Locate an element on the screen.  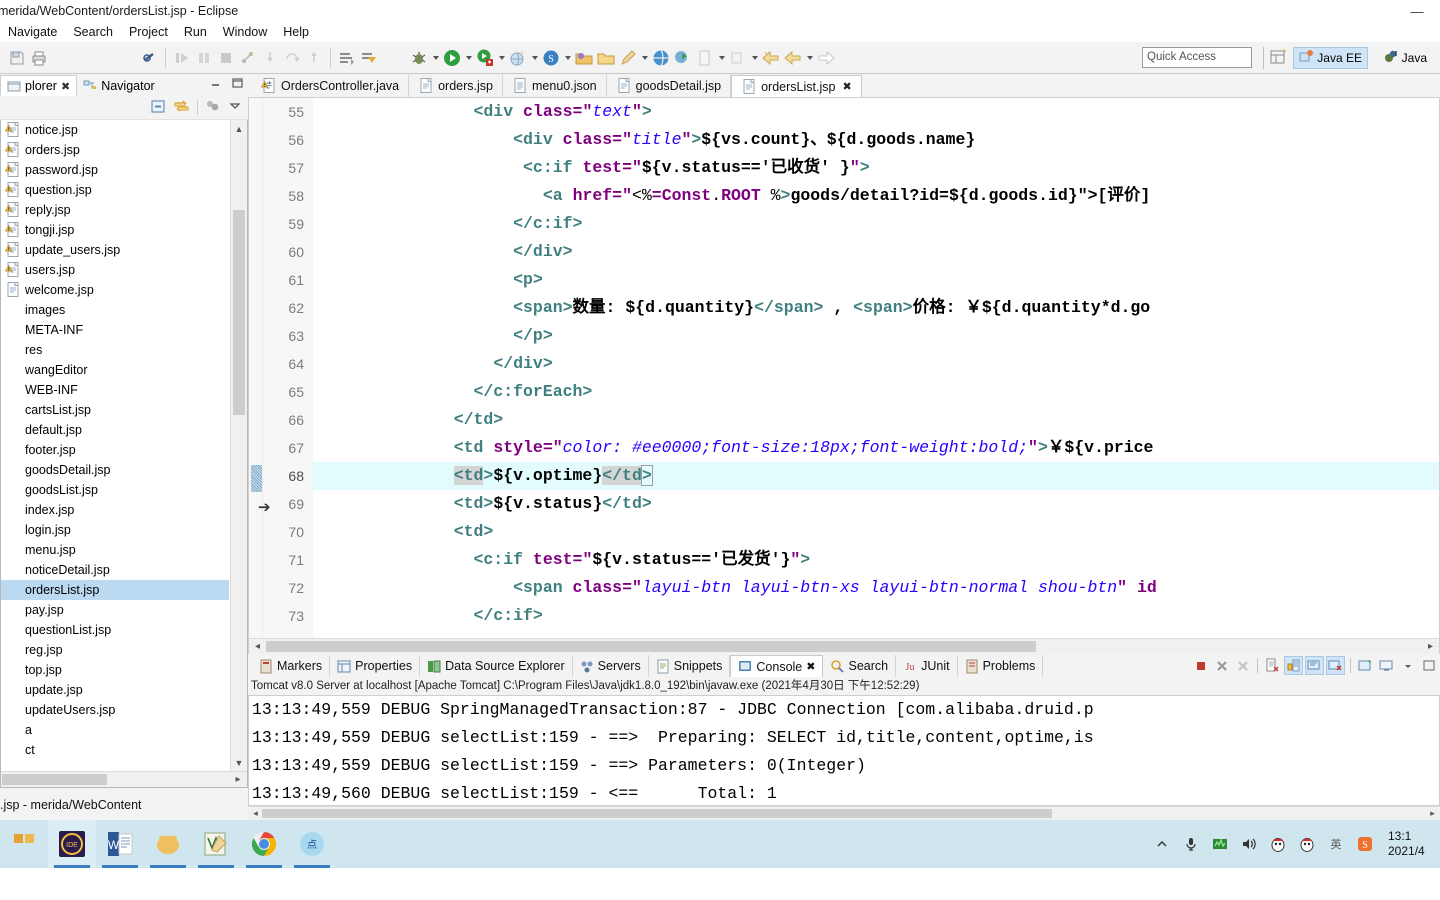
tab-project-explorer: plorer ✖ is located at coordinates (39, 85).